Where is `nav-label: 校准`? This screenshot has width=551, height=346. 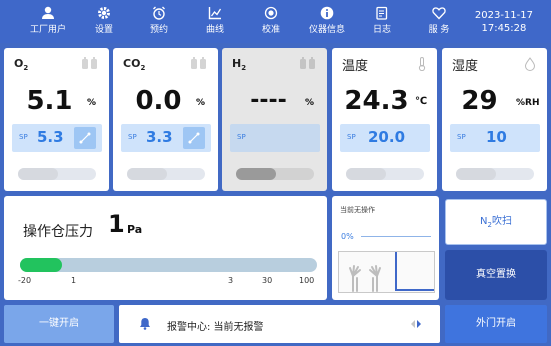
nav-label: 校准 is located at coordinates (270, 30).